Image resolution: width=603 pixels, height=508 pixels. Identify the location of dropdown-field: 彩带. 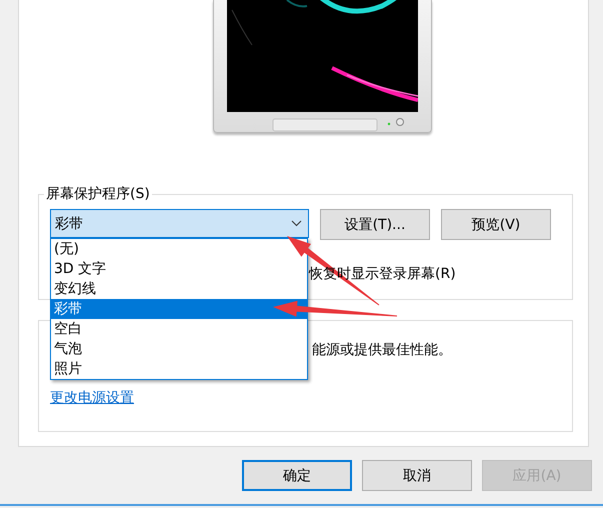
(179, 223).